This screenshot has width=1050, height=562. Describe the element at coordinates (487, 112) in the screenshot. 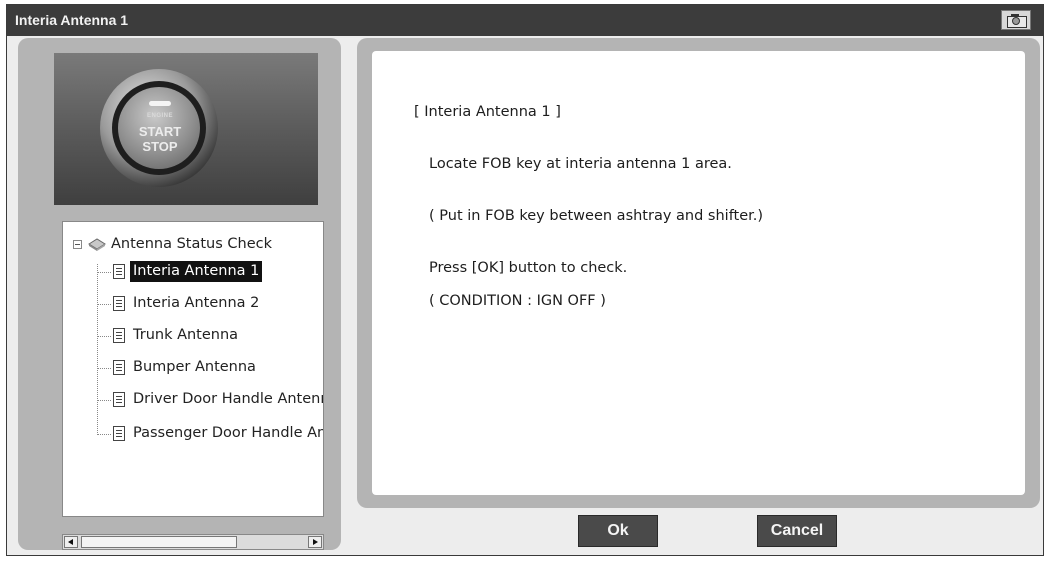

I see `instruction-heading: [ Interia Antenna 1 ]` at that location.